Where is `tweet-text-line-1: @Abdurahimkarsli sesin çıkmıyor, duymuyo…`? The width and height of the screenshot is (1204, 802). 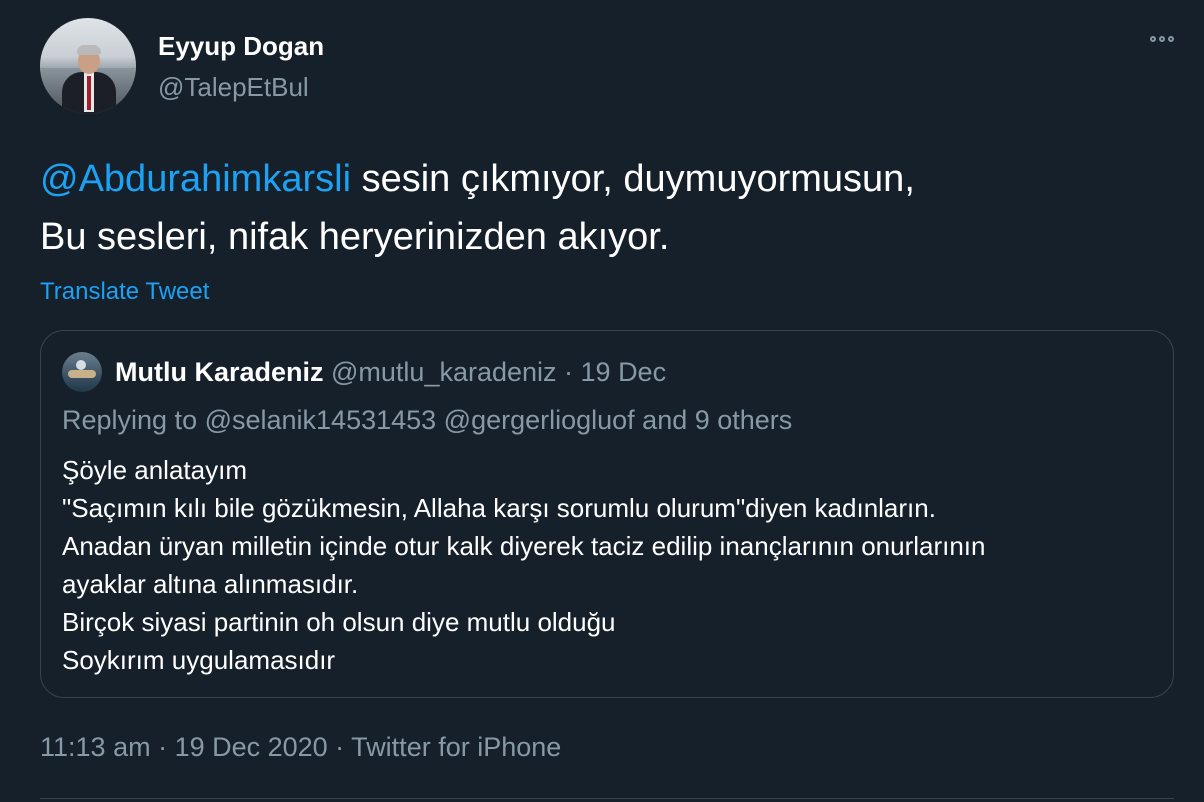
tweet-text-line-1: @Abdurahimkarsli sesin çıkmıyor, duymuyo… is located at coordinates (600, 179).